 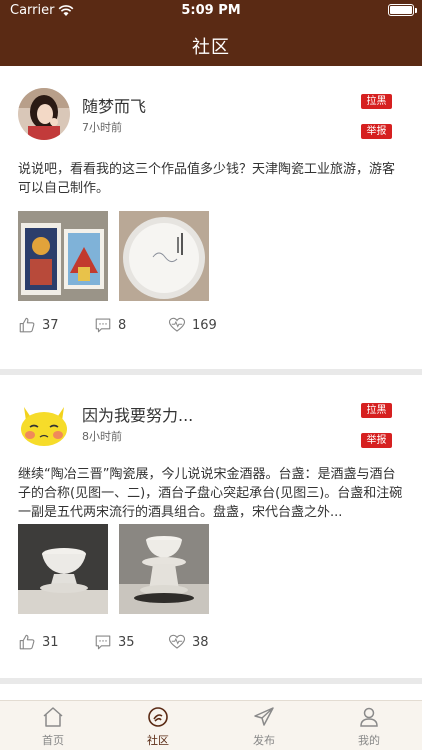 I want to click on post-username: 随梦而飞, so click(x=114, y=105).